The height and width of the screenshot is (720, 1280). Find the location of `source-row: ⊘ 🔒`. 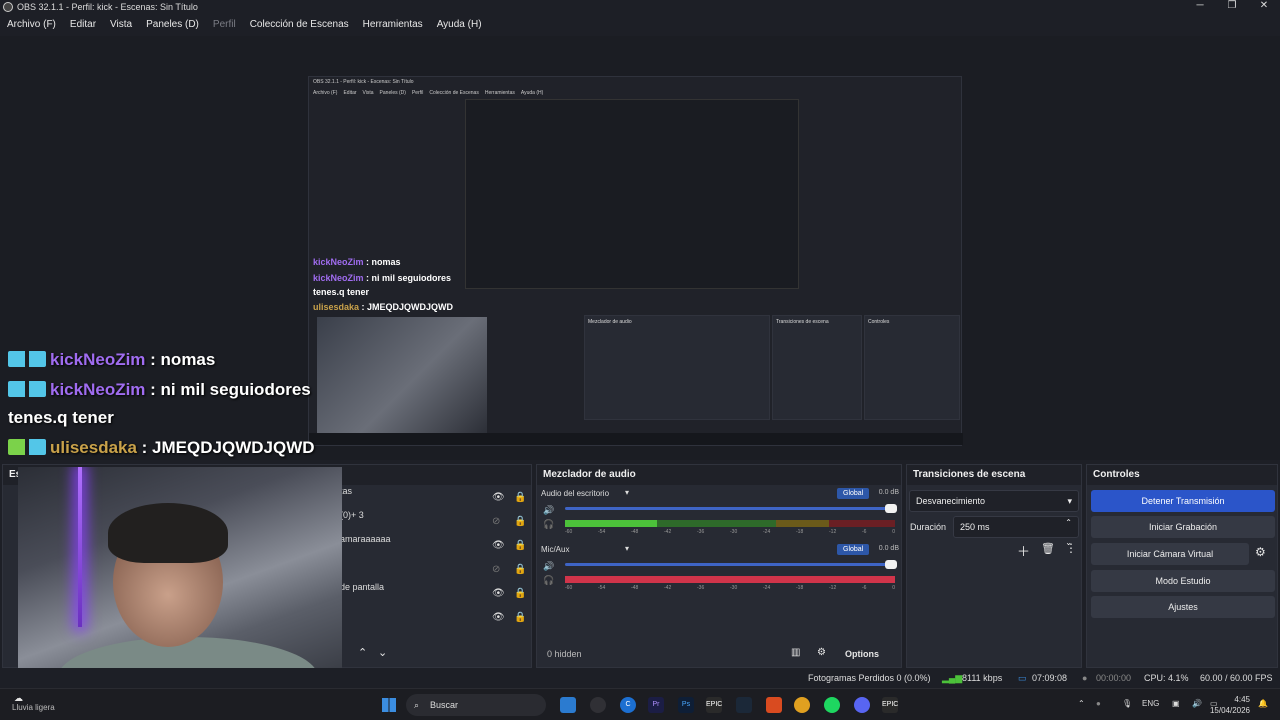

source-row: ⊘ 🔒 is located at coordinates (435, 570).